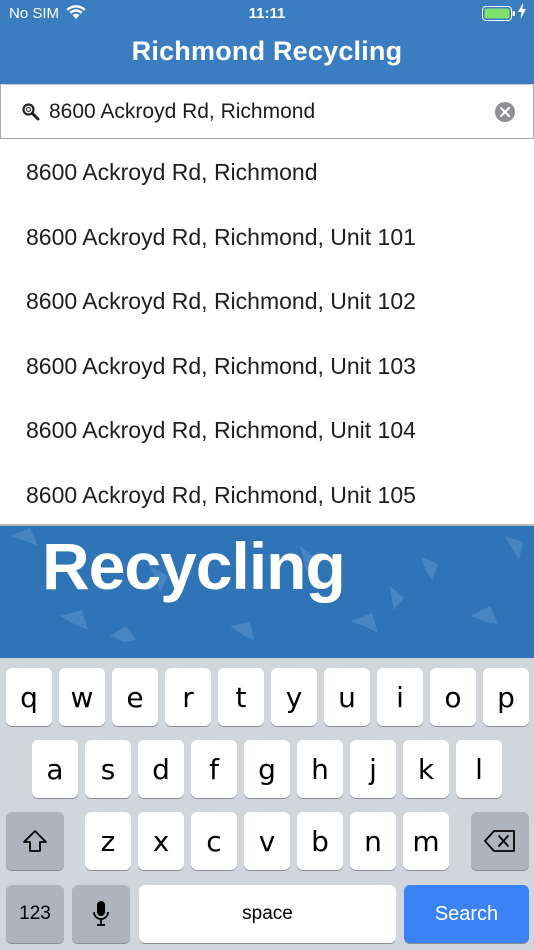  What do you see at coordinates (241, 697) in the screenshot?
I see `key-t: t` at bounding box center [241, 697].